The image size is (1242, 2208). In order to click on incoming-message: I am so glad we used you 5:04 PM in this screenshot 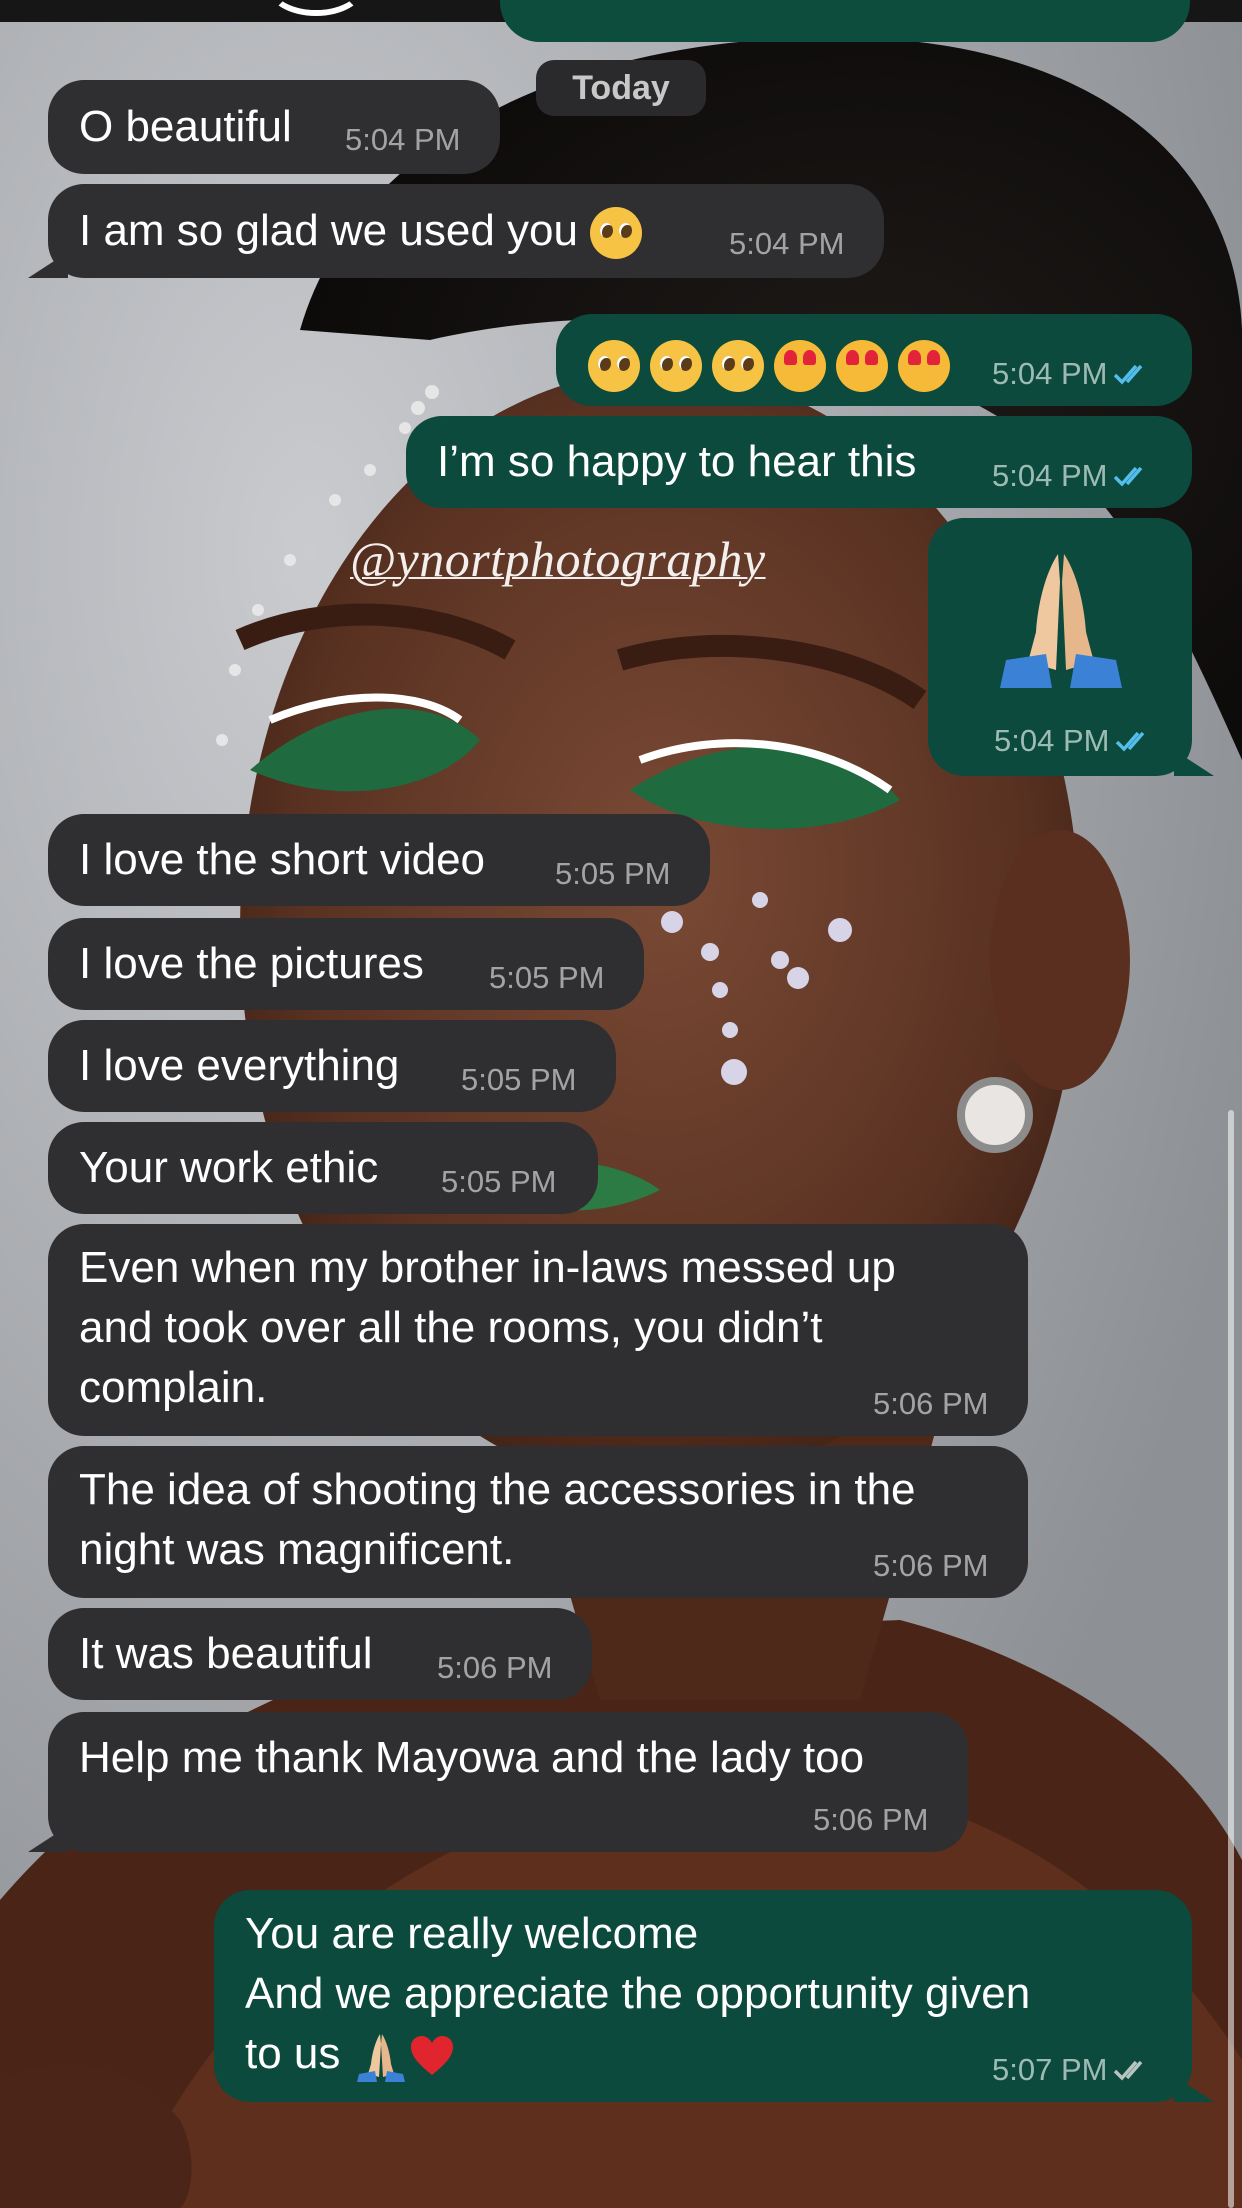, I will do `click(456, 231)`.